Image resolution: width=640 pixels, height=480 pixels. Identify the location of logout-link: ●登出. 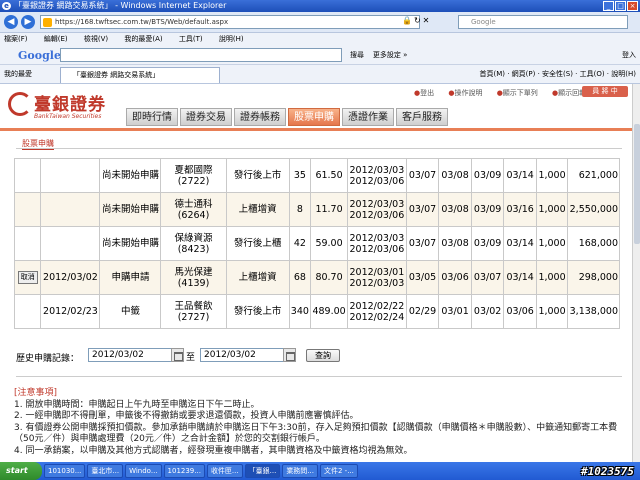
(427, 93).